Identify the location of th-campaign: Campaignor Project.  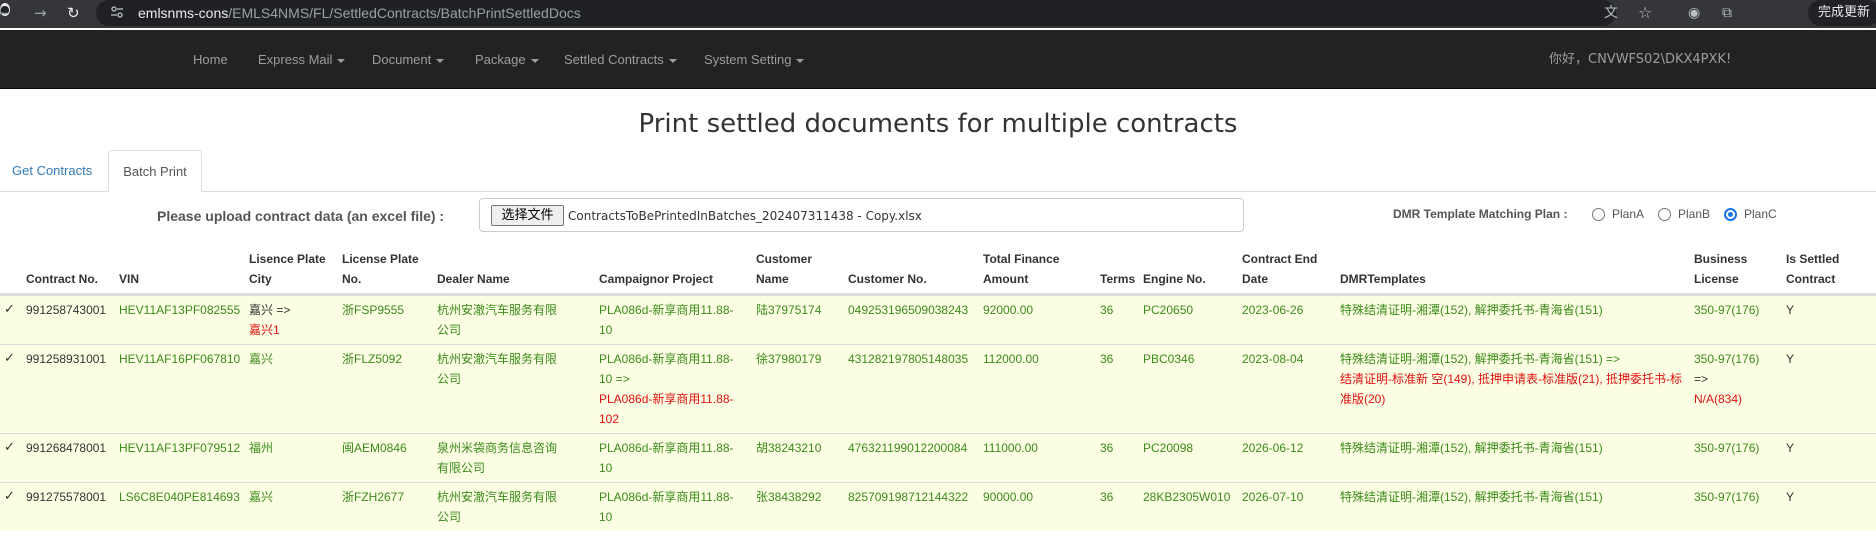
(656, 279).